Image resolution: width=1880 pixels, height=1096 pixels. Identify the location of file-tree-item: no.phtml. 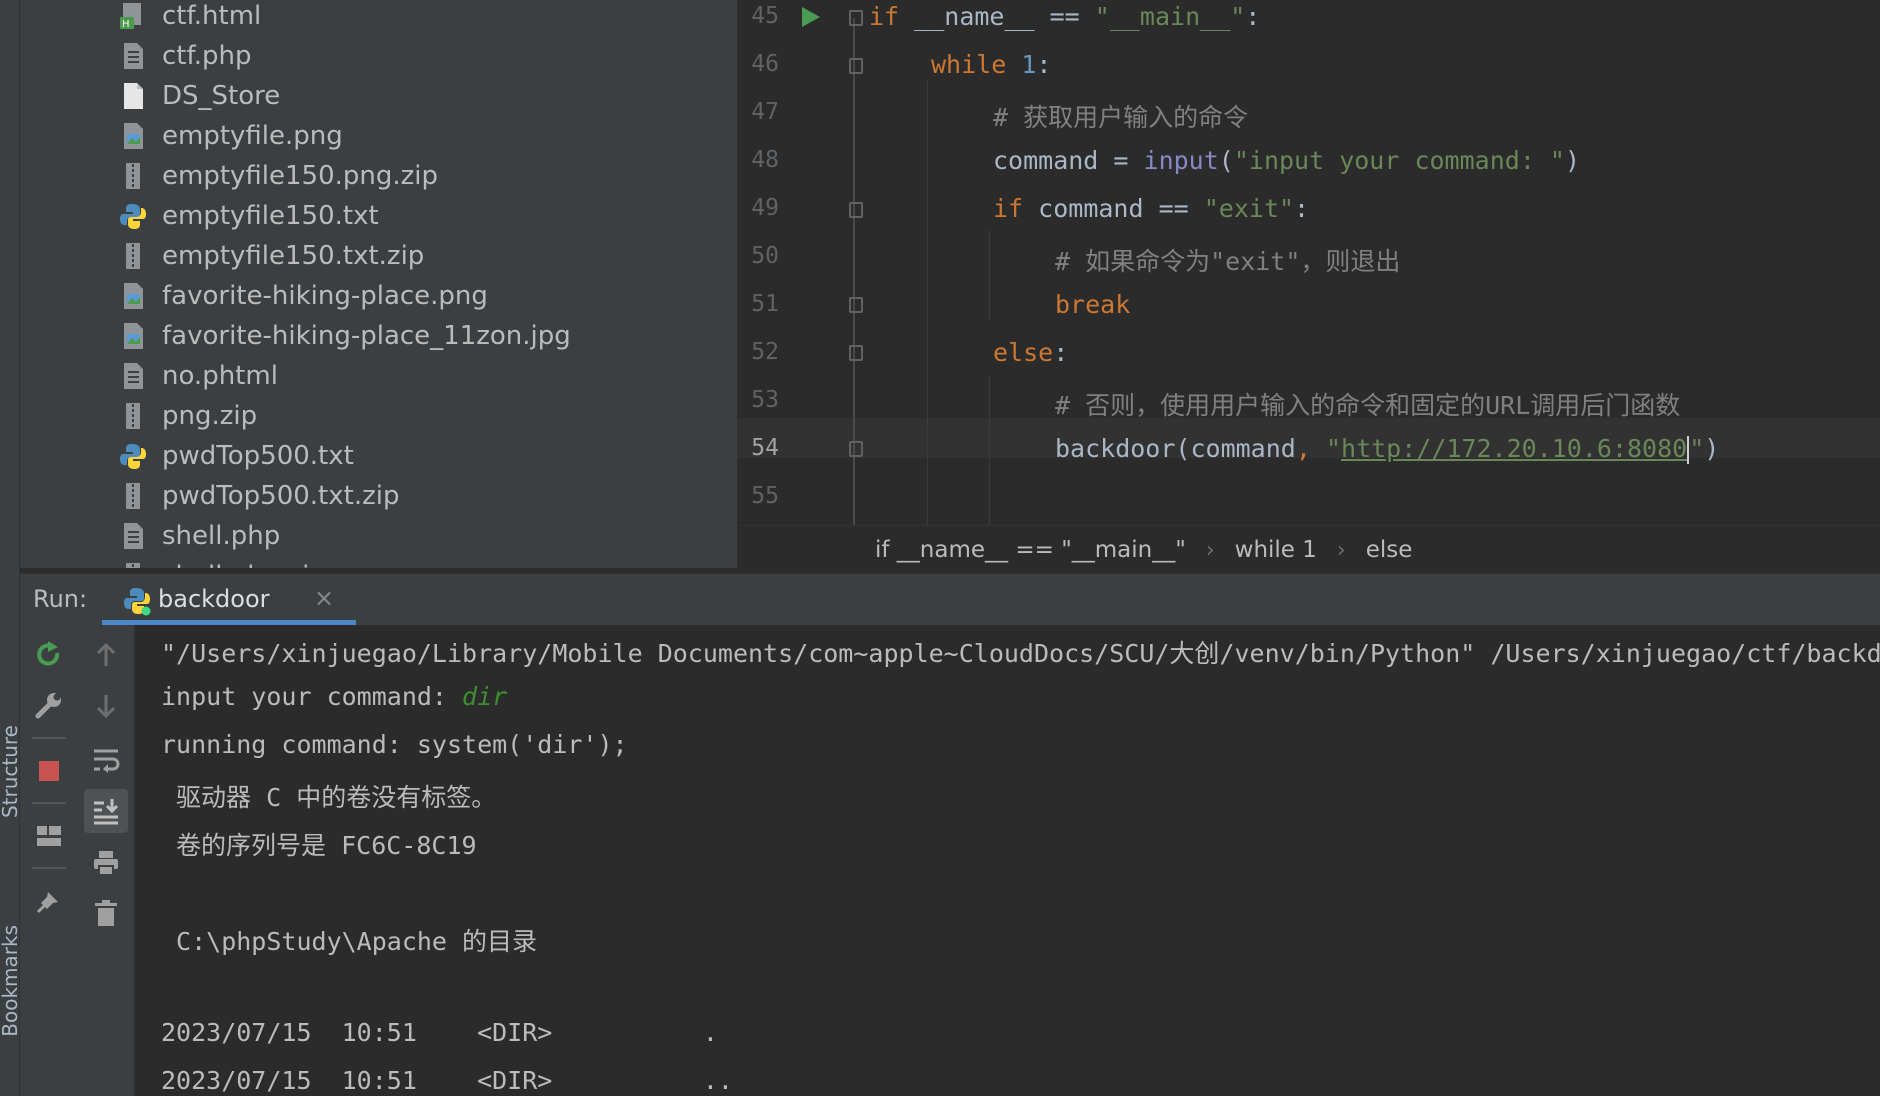
(199, 376).